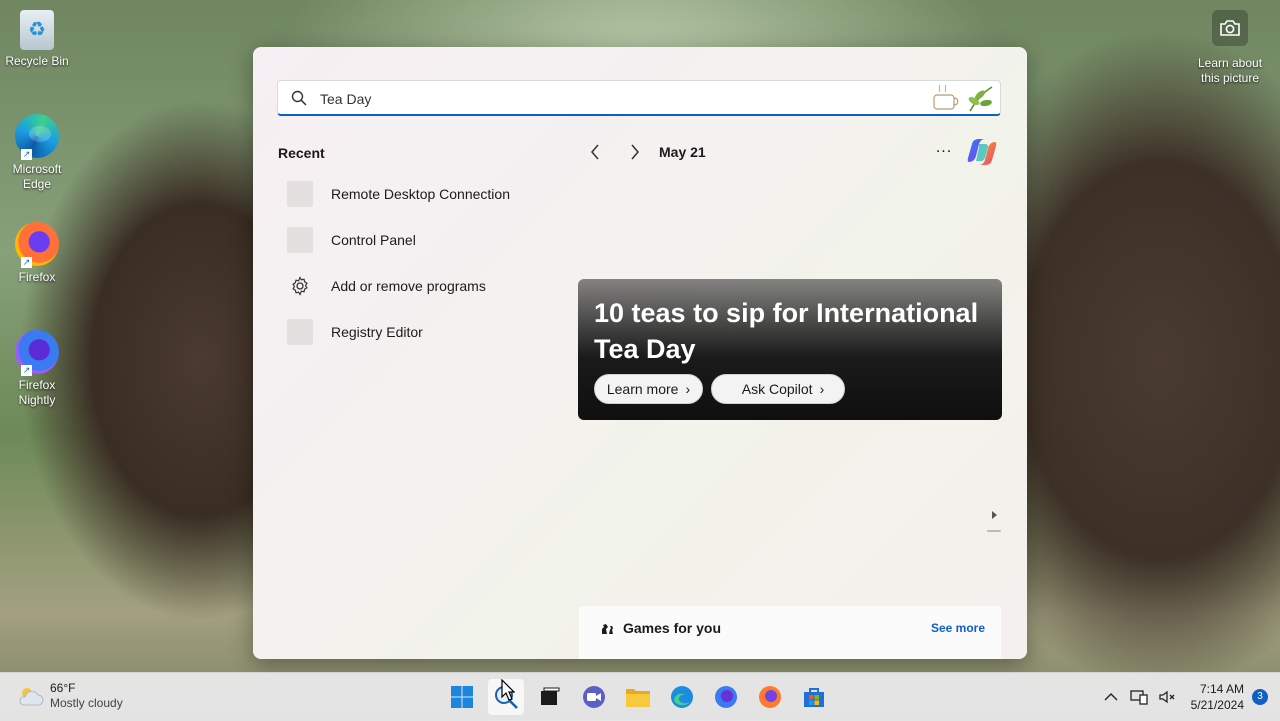 This screenshot has height=721, width=1280. What do you see at coordinates (1180, 697) in the screenshot?
I see `system-tray: 7:14 AM 5/21/2024 3` at bounding box center [1180, 697].